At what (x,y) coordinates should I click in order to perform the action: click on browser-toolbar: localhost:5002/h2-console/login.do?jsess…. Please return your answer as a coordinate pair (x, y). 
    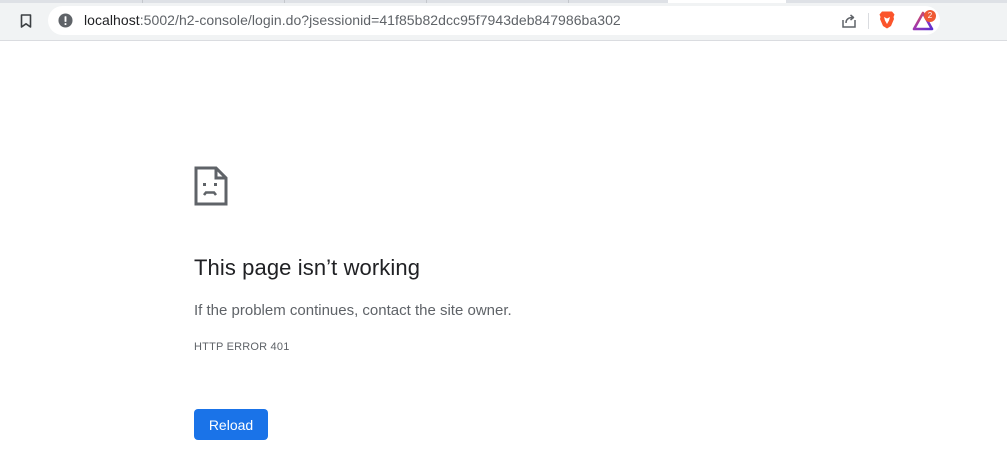
    Looking at the image, I should click on (503, 20).